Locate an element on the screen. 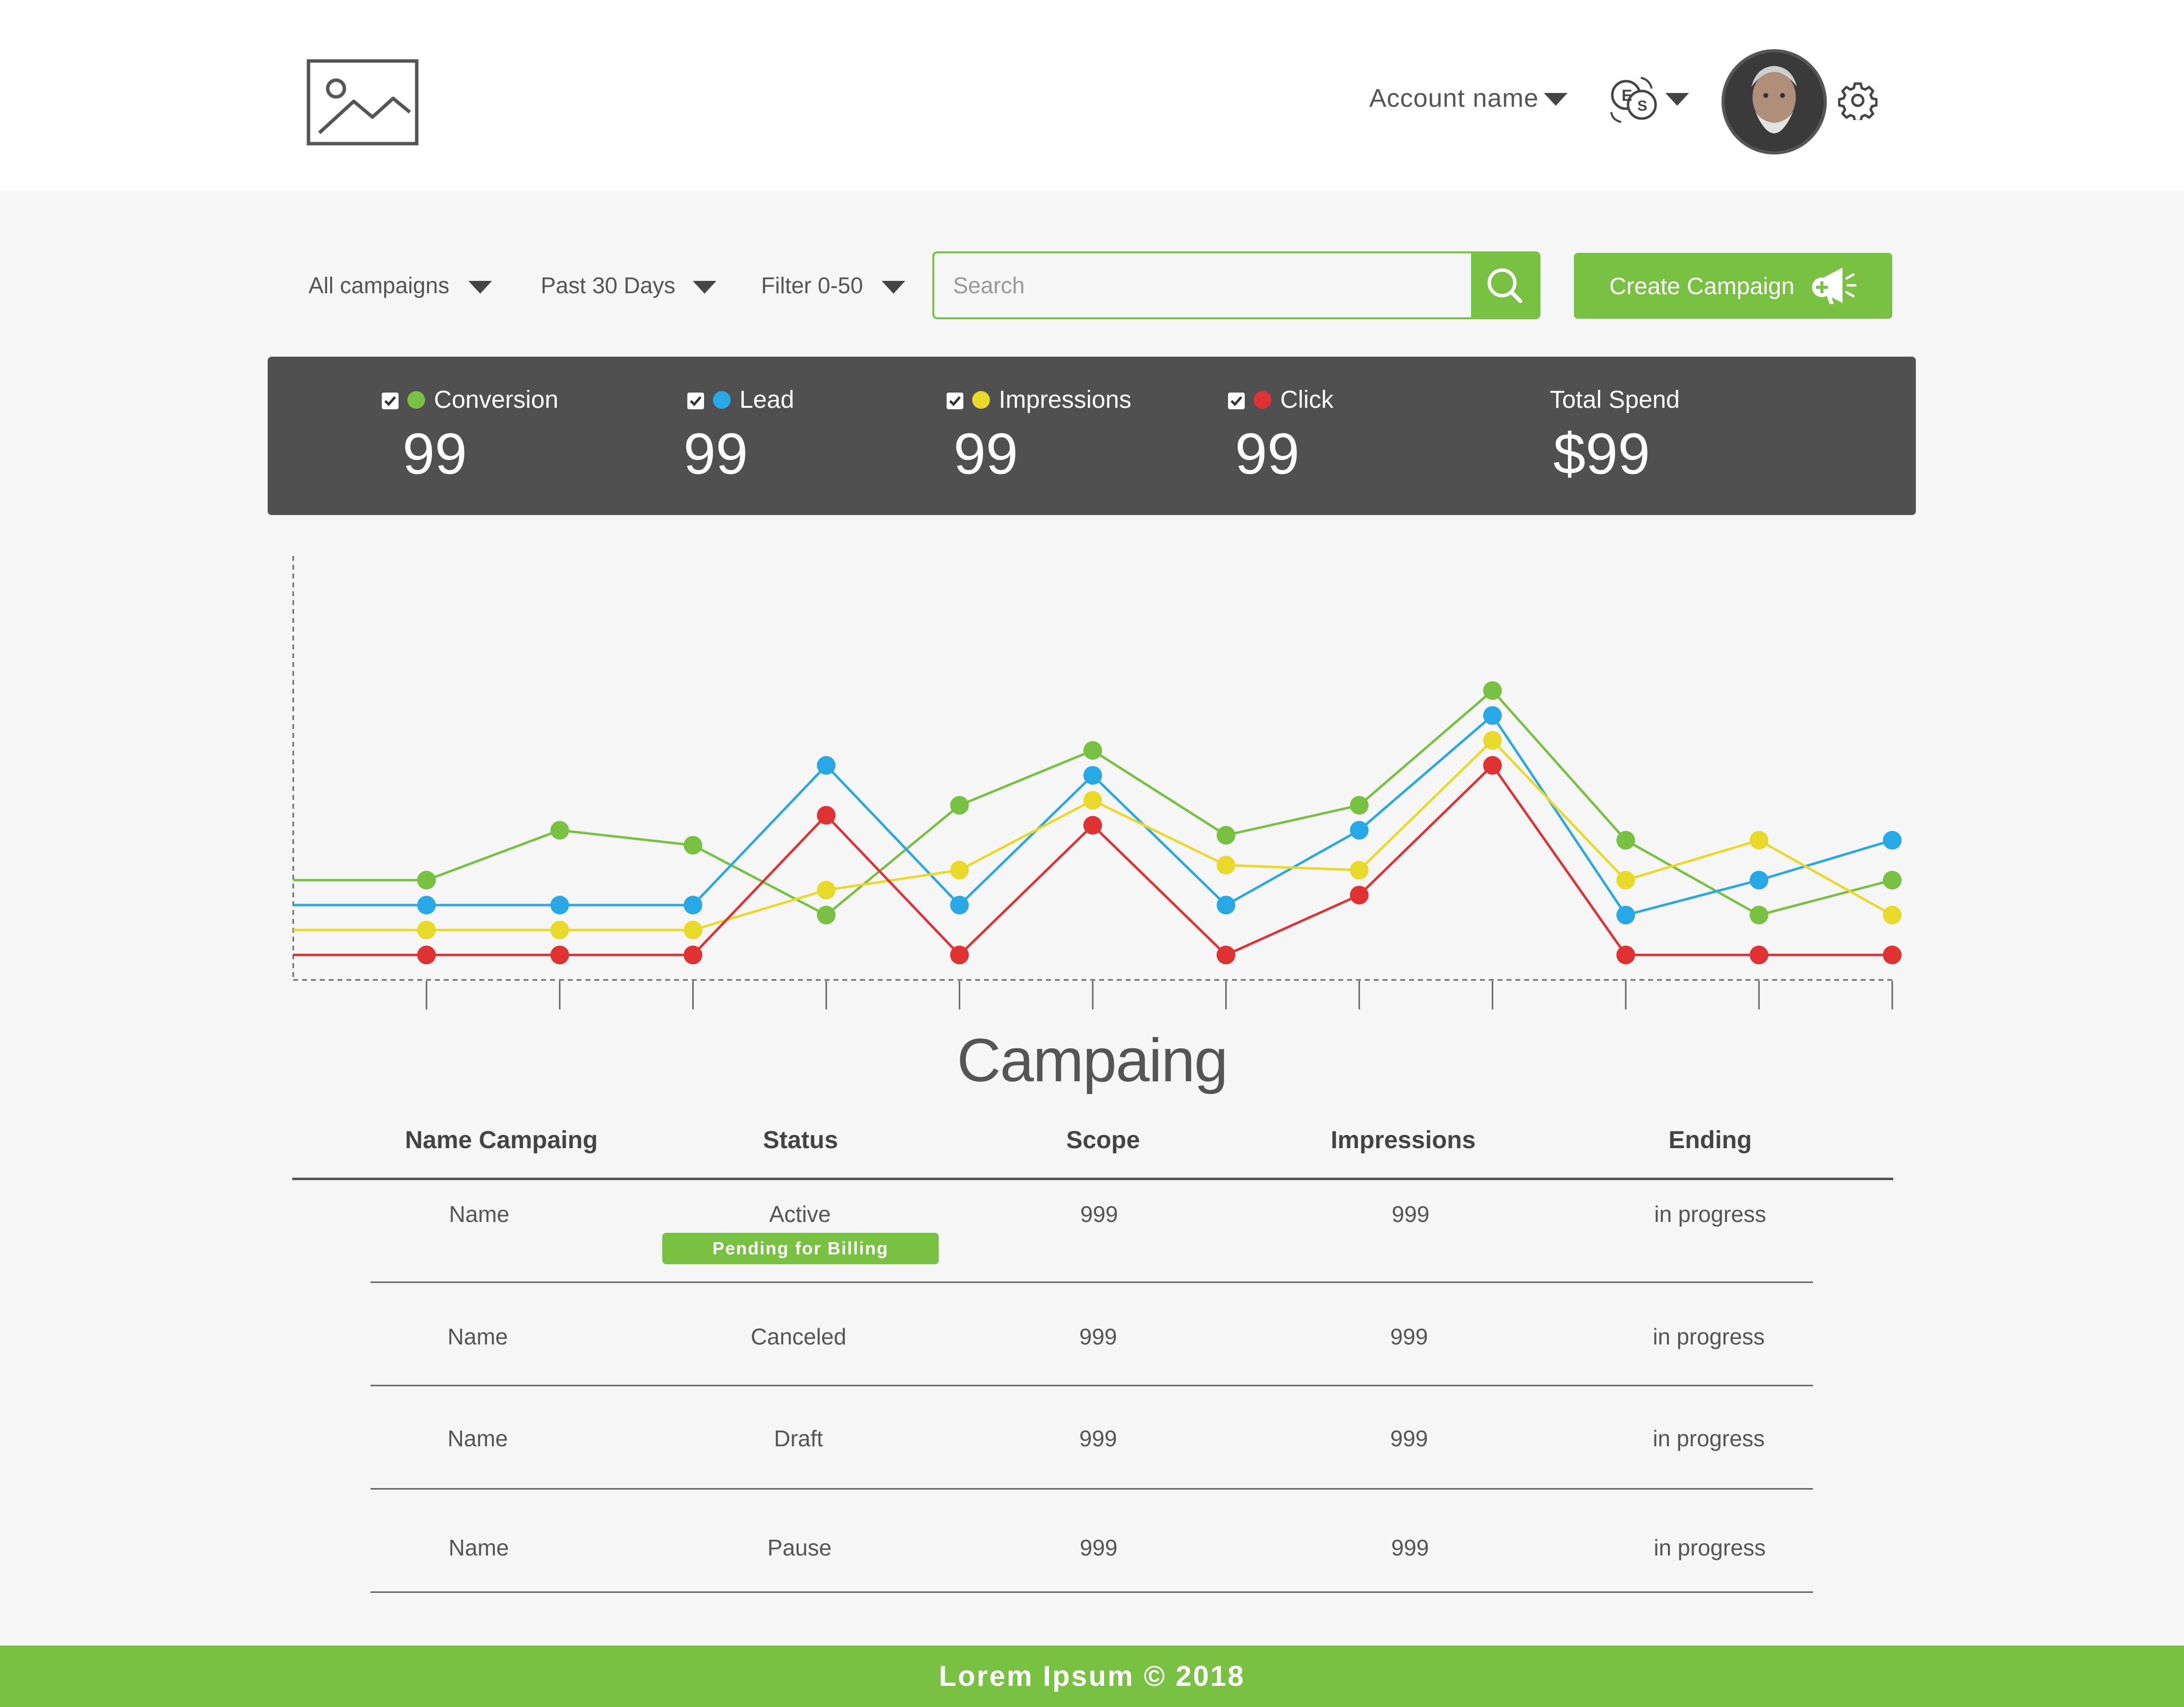 This screenshot has height=1707, width=2184. conversion-legend-dot is located at coordinates (416, 400).